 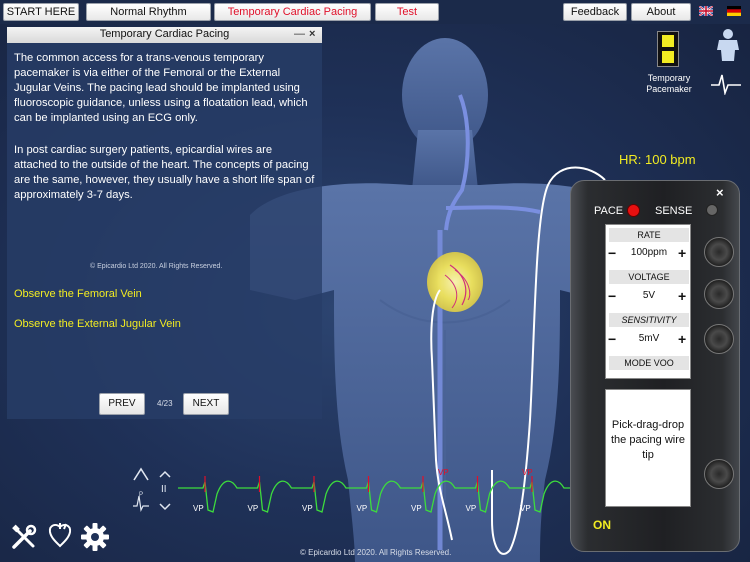 What do you see at coordinates (312, 34) in the screenshot?
I see `close-icon: ×` at bounding box center [312, 34].